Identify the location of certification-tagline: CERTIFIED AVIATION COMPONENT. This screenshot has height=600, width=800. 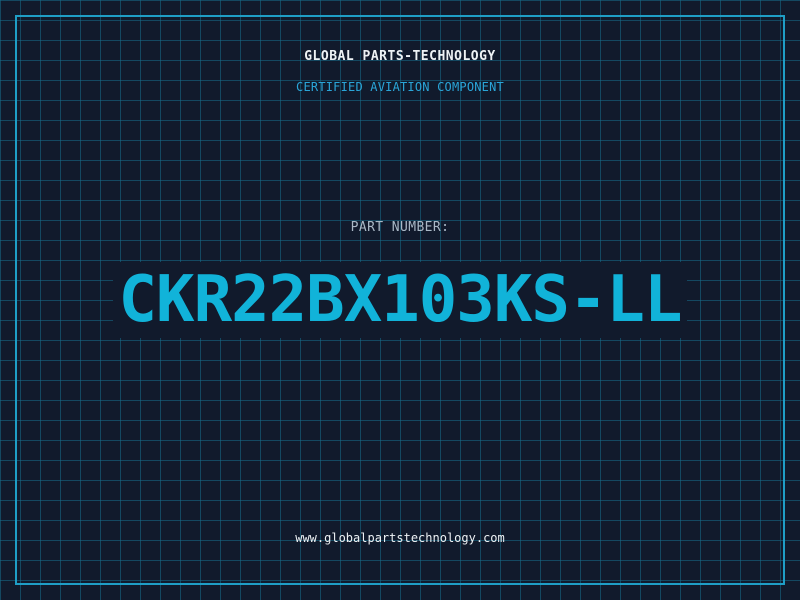
(400, 87).